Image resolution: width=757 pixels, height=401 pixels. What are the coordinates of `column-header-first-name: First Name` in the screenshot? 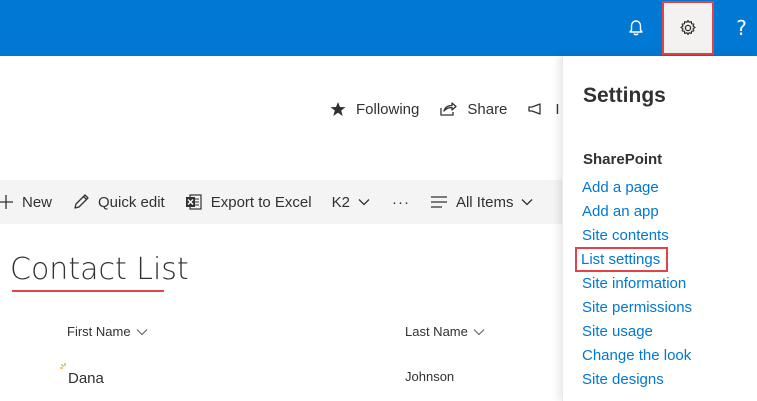 It's located at (107, 331).